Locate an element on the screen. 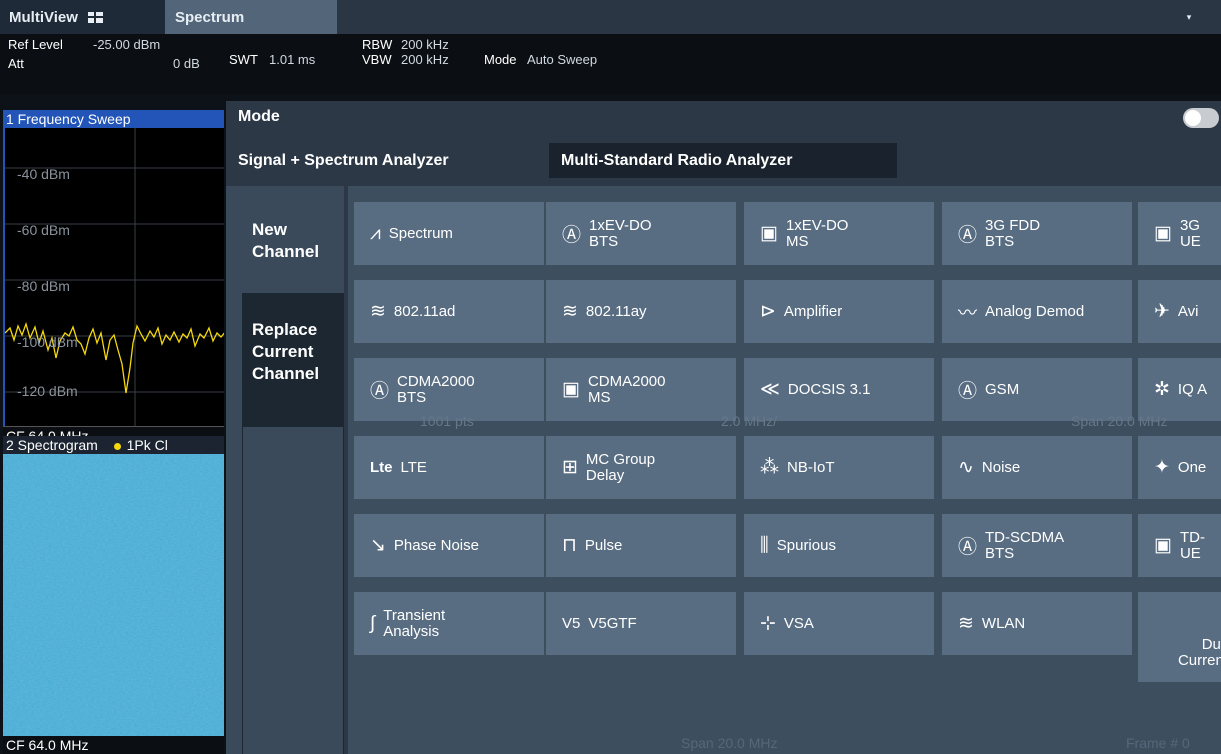  mode-tile-pulse: ⊓ Pulse is located at coordinates (641, 545).